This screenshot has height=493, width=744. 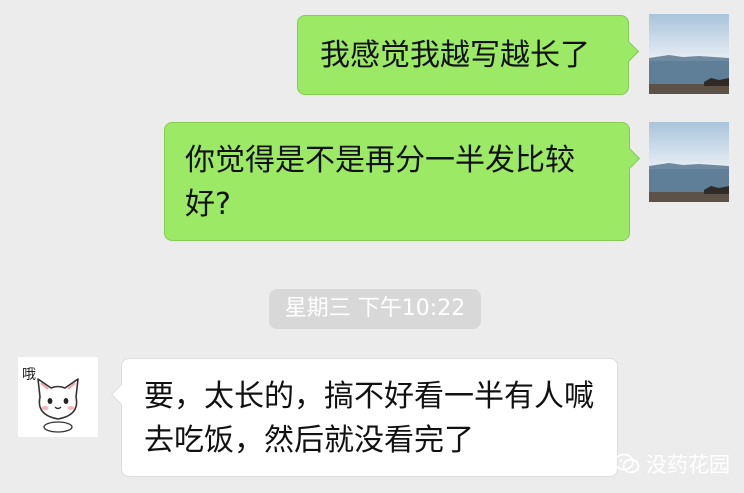 What do you see at coordinates (627, 463) in the screenshot?
I see `wechat-icon` at bounding box center [627, 463].